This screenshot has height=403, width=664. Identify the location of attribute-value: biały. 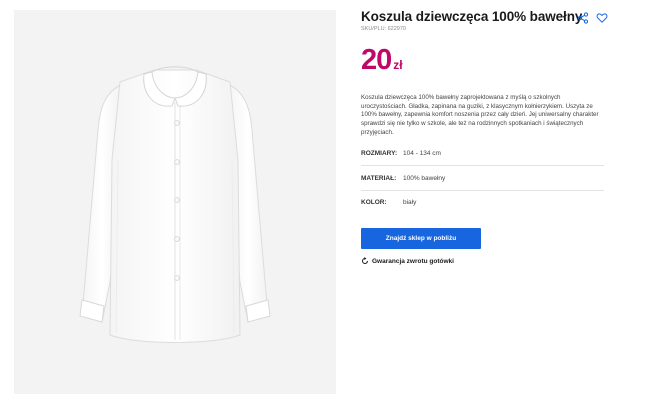
(410, 202).